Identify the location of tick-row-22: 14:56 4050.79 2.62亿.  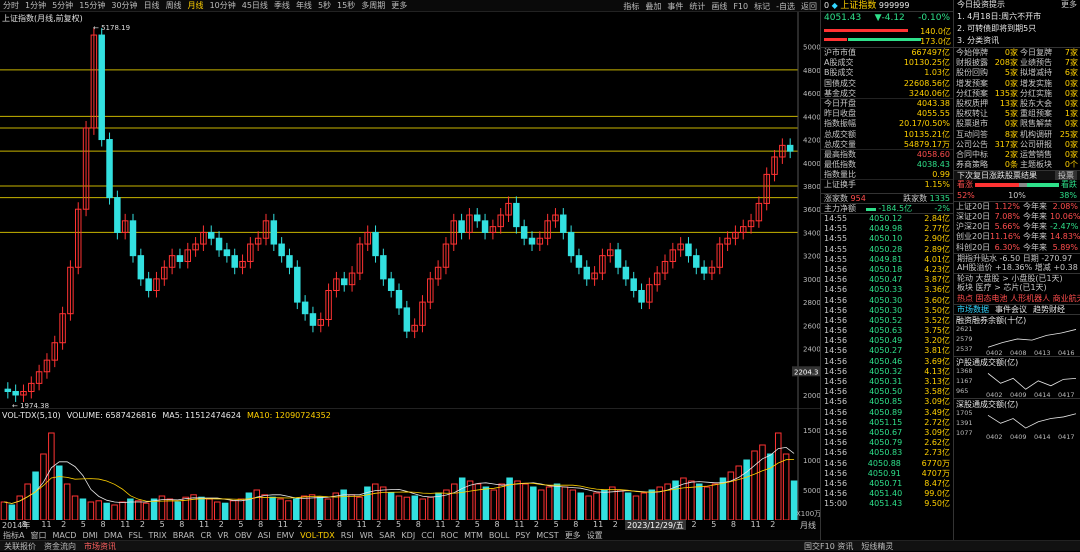
(887, 443).